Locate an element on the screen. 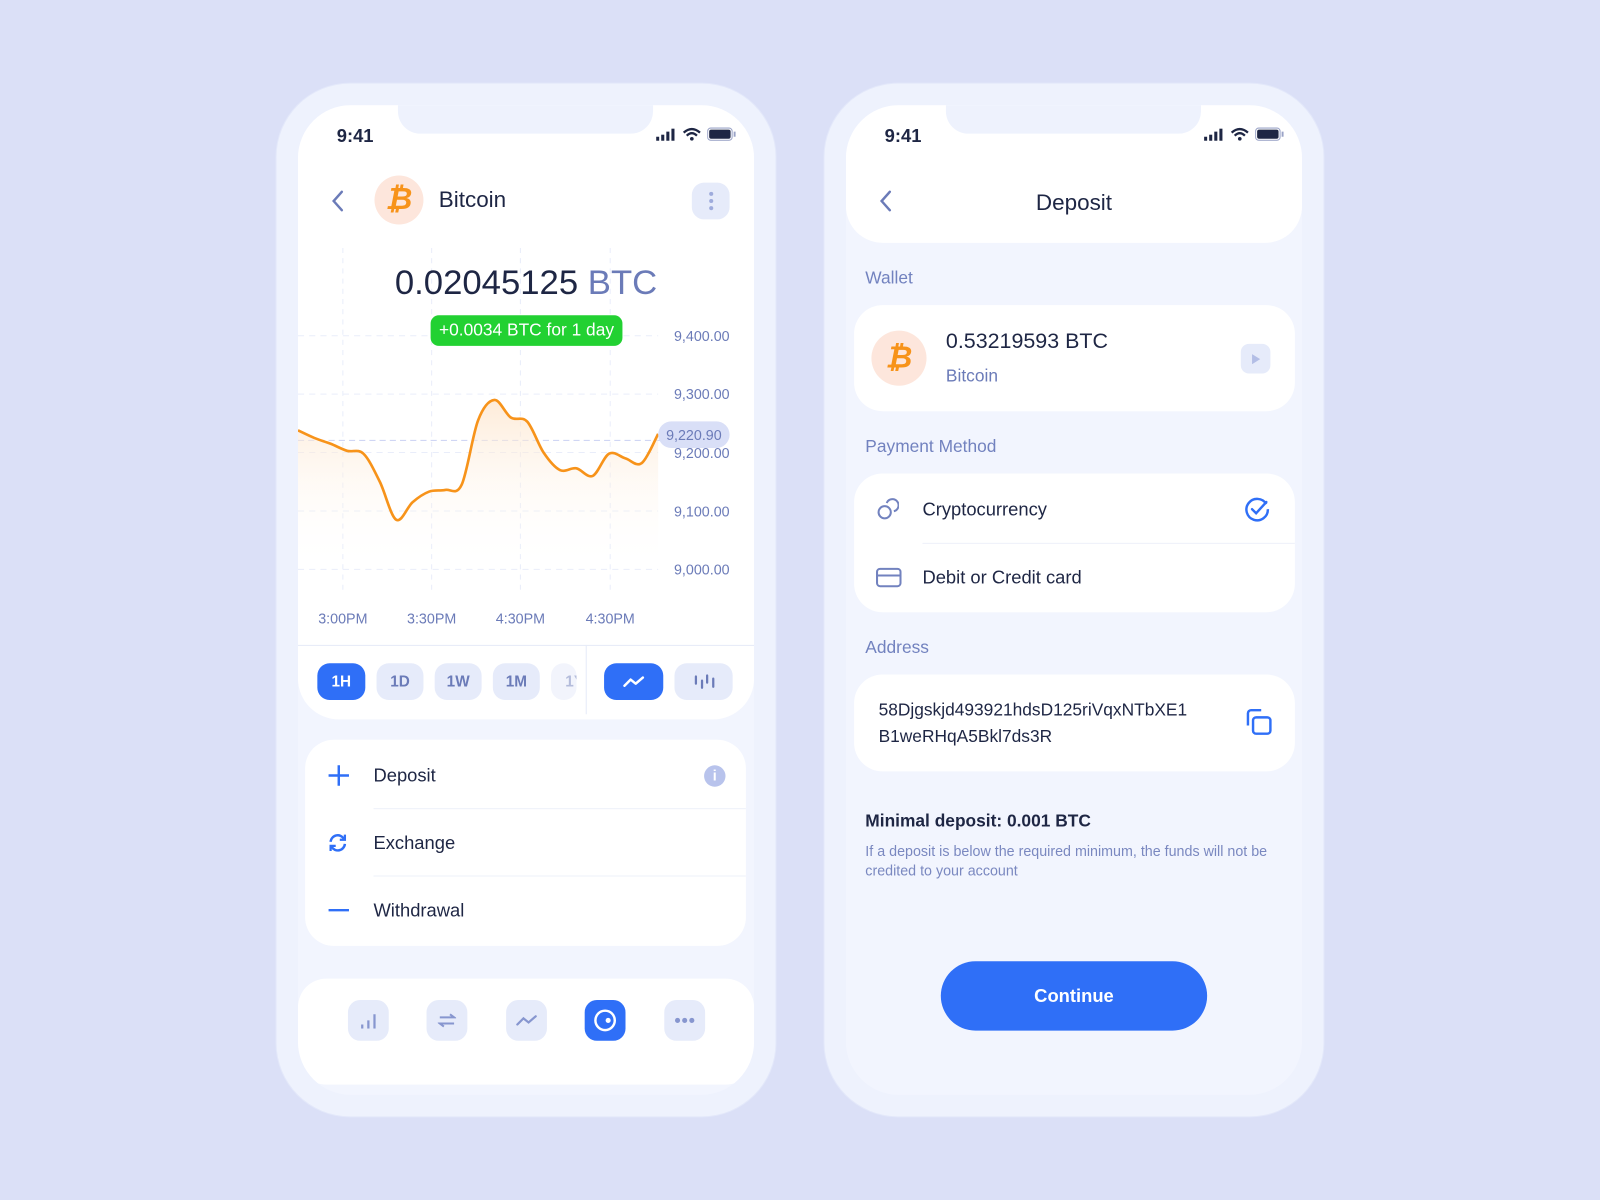  bottom-nav is located at coordinates (526, 1031).